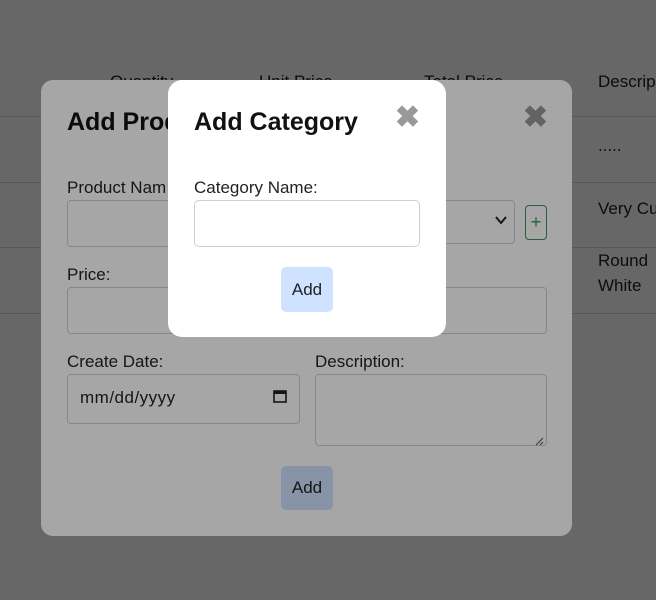 Image resolution: width=656 pixels, height=600 pixels. Describe the element at coordinates (407, 117) in the screenshot. I see `close-icon: ✖` at that location.